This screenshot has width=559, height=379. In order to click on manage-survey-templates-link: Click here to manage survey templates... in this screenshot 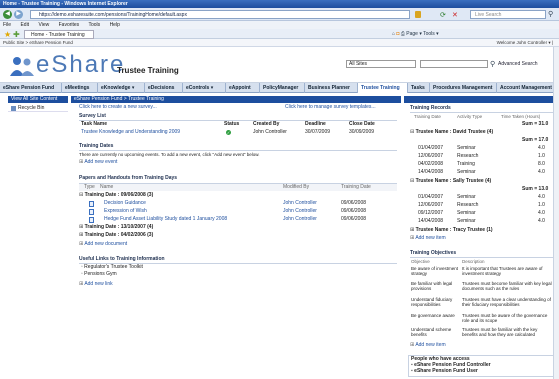, I will do `click(330, 107)`.